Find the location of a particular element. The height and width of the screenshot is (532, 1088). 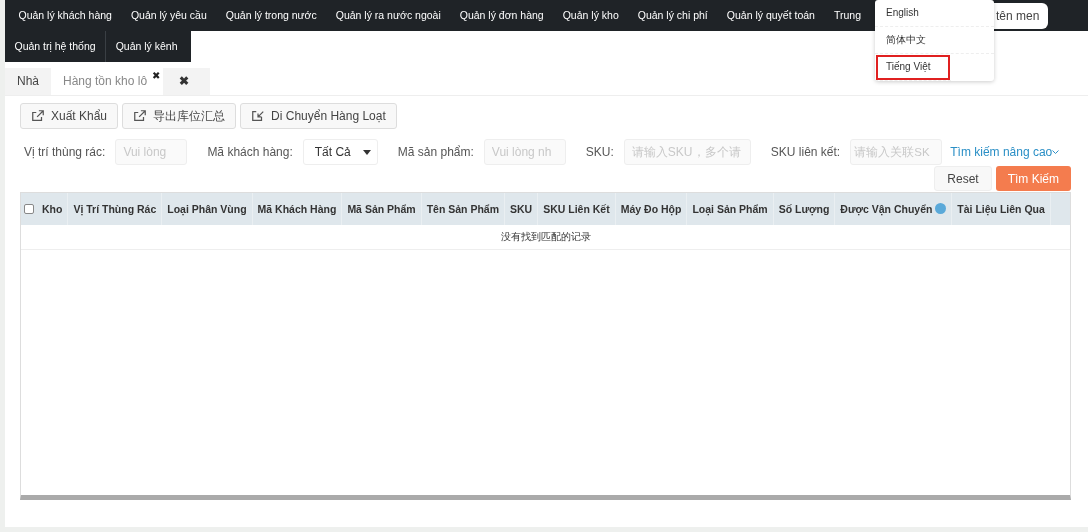

column-header: Mã Khách Hàng is located at coordinates (297, 209).